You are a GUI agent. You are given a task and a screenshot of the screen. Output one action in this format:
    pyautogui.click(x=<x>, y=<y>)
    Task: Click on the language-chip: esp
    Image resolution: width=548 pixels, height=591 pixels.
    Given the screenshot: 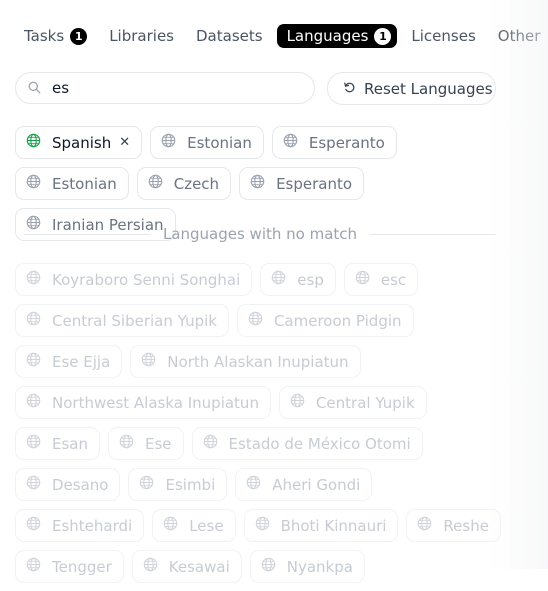 What is the action you would take?
    pyautogui.click(x=298, y=279)
    